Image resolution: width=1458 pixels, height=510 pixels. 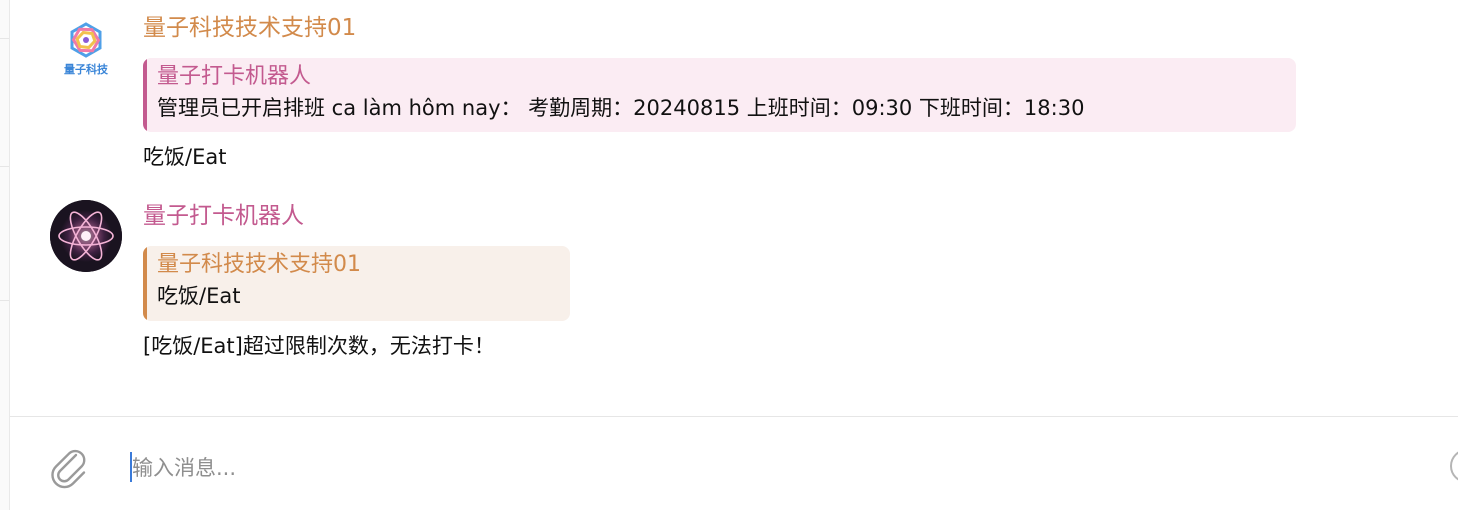 I want to click on quote-text: 吃饭/Eat, so click(x=199, y=296).